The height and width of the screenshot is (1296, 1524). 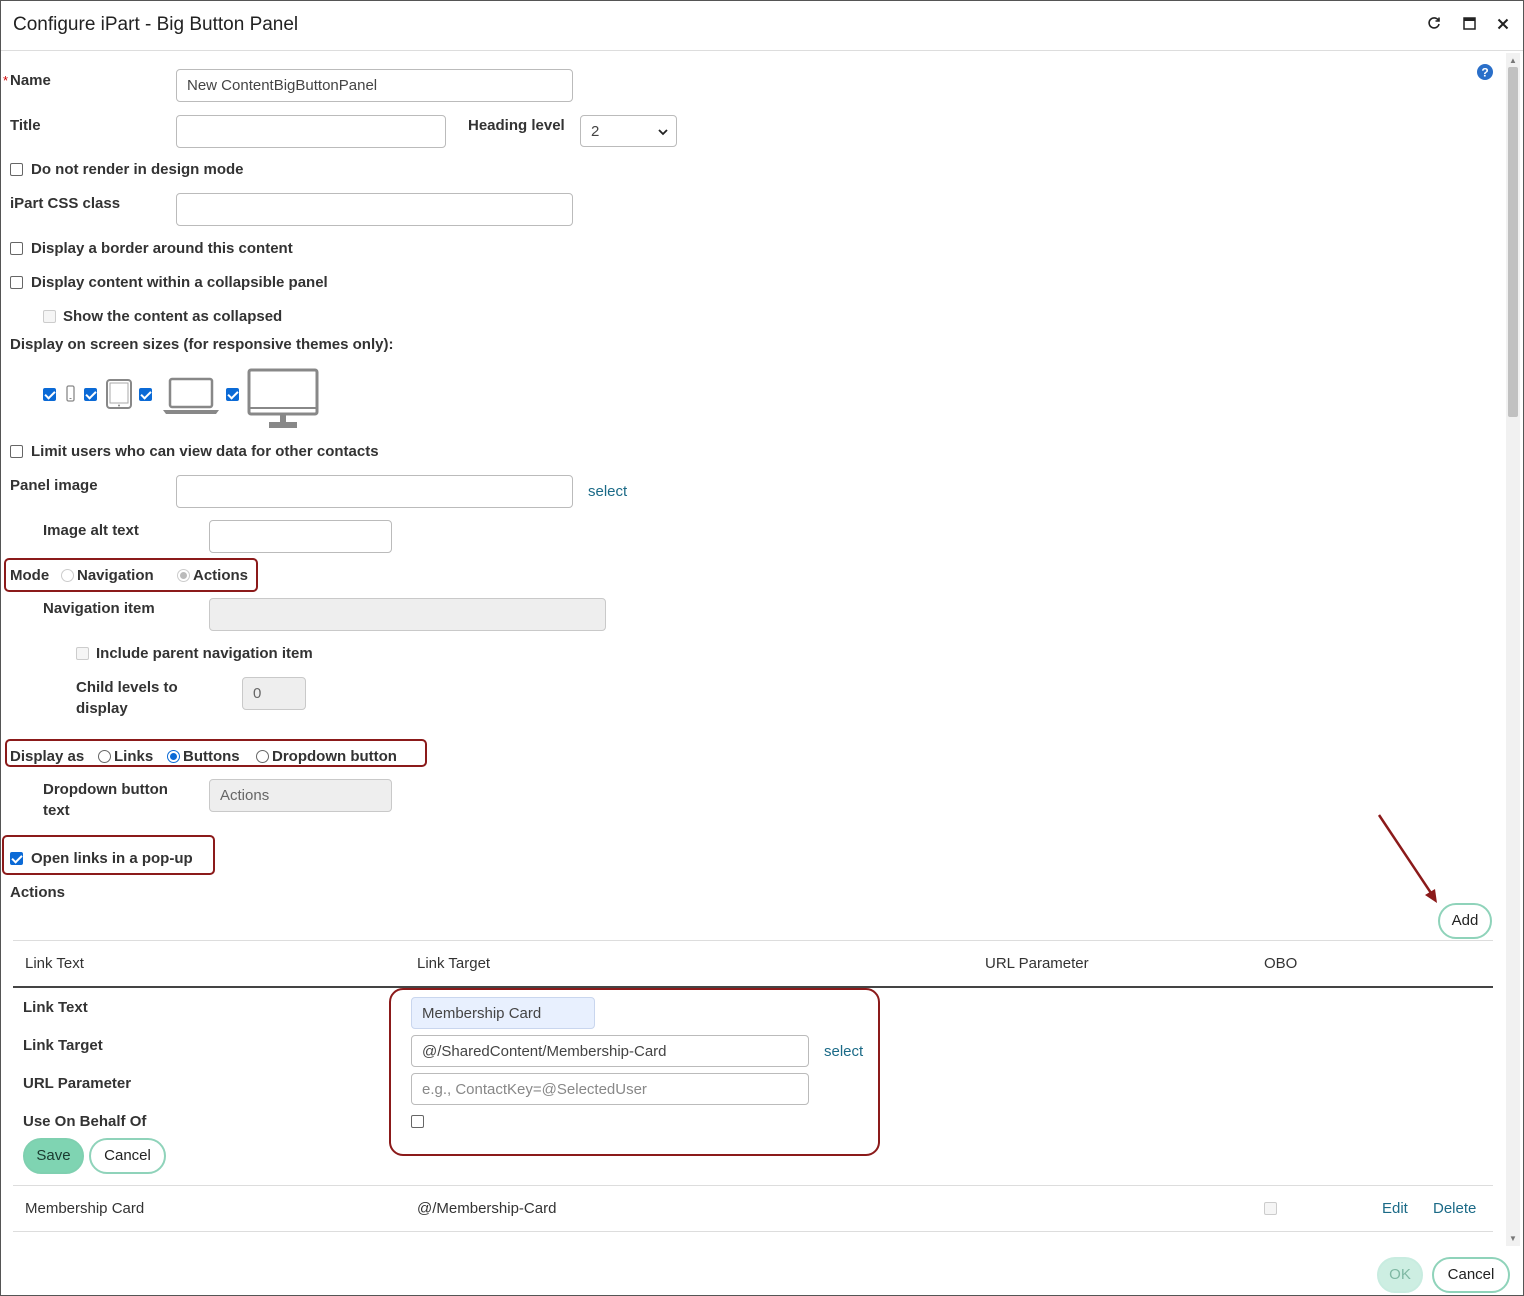 What do you see at coordinates (610, 1051) in the screenshot?
I see `editor-link-target-input: @/SharedContent/Membership-Card` at bounding box center [610, 1051].